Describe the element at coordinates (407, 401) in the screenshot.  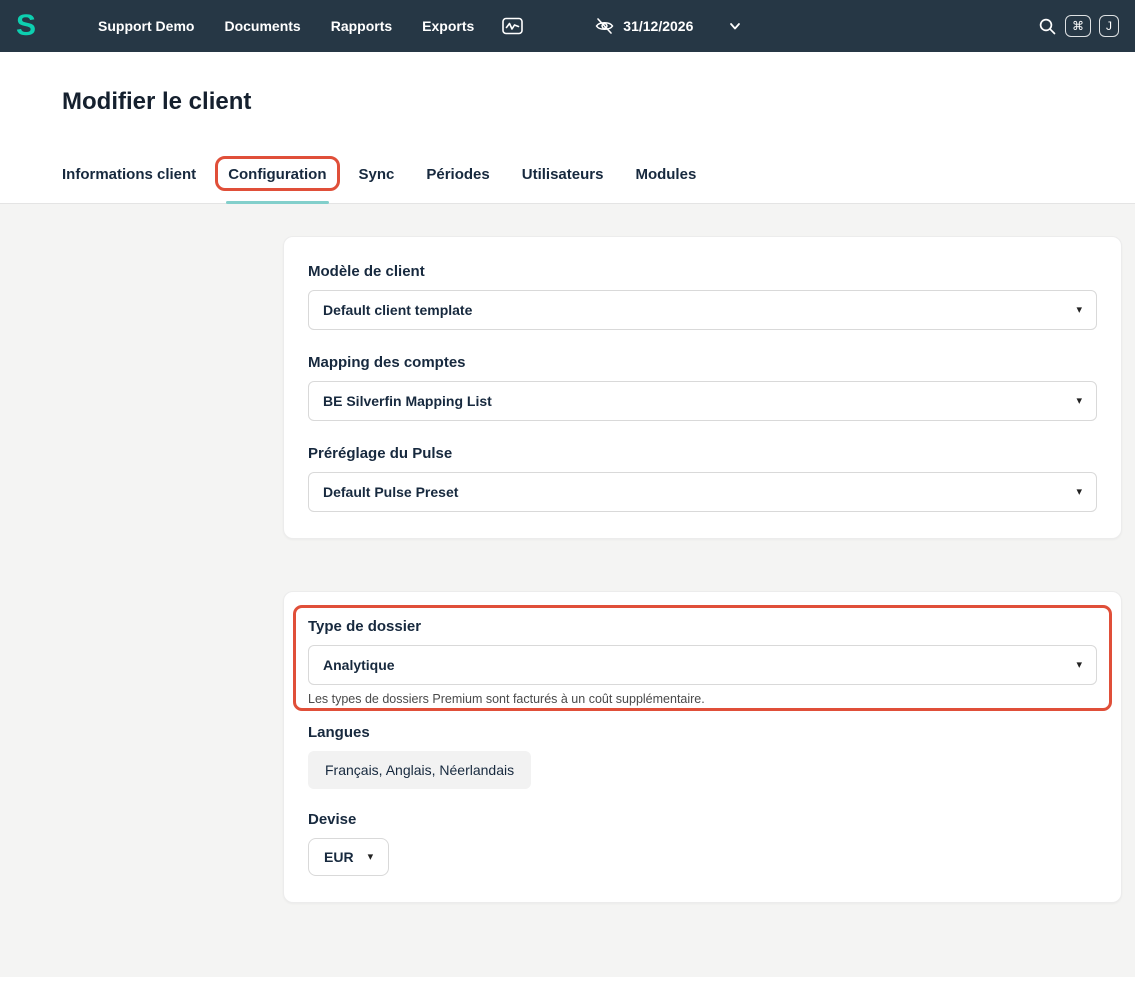
I see `select-value: BE Silverfin Mapping List` at that location.